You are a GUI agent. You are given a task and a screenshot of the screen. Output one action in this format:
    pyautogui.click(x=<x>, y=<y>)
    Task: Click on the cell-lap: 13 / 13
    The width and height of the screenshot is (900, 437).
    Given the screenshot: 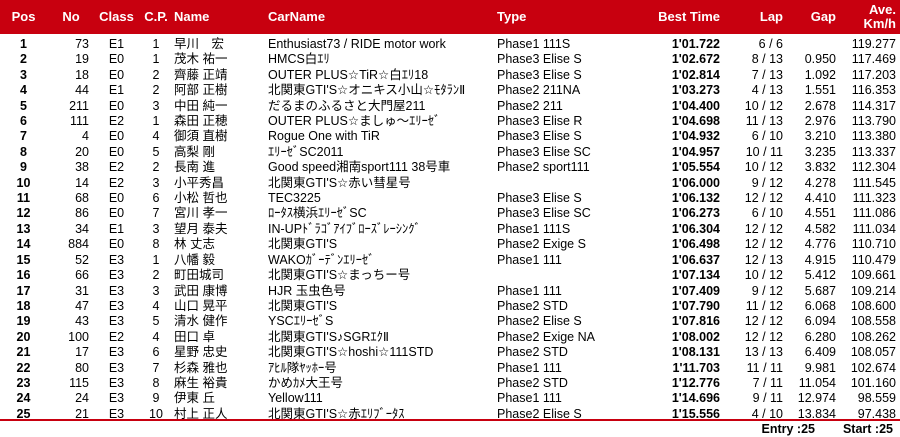 What is the action you would take?
    pyautogui.click(x=763, y=352)
    